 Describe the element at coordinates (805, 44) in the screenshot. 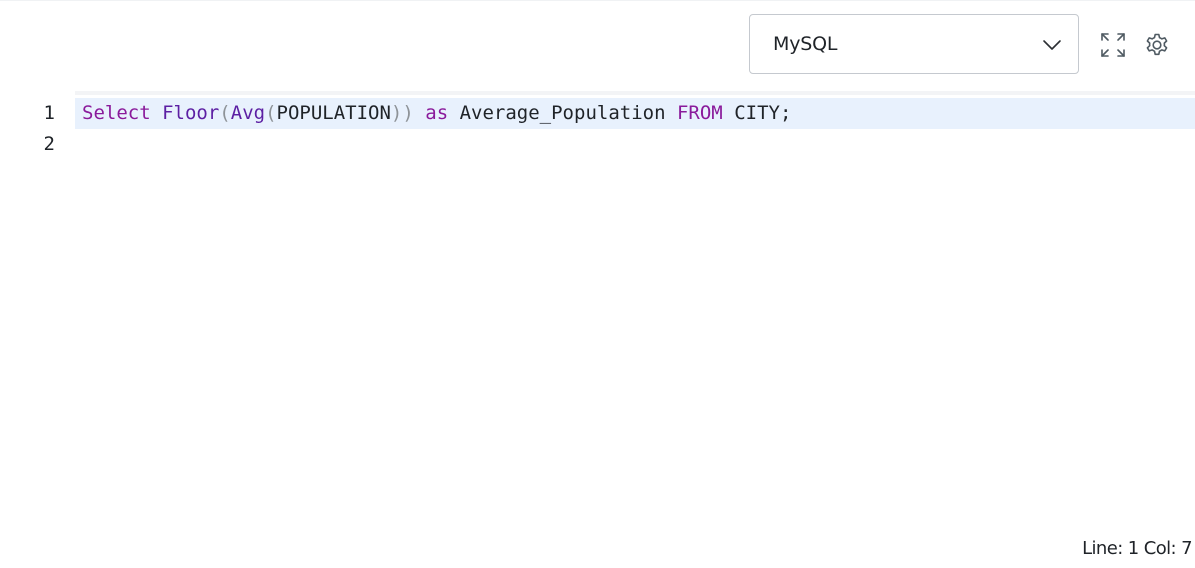

I see `language-select-value: MySQL` at that location.